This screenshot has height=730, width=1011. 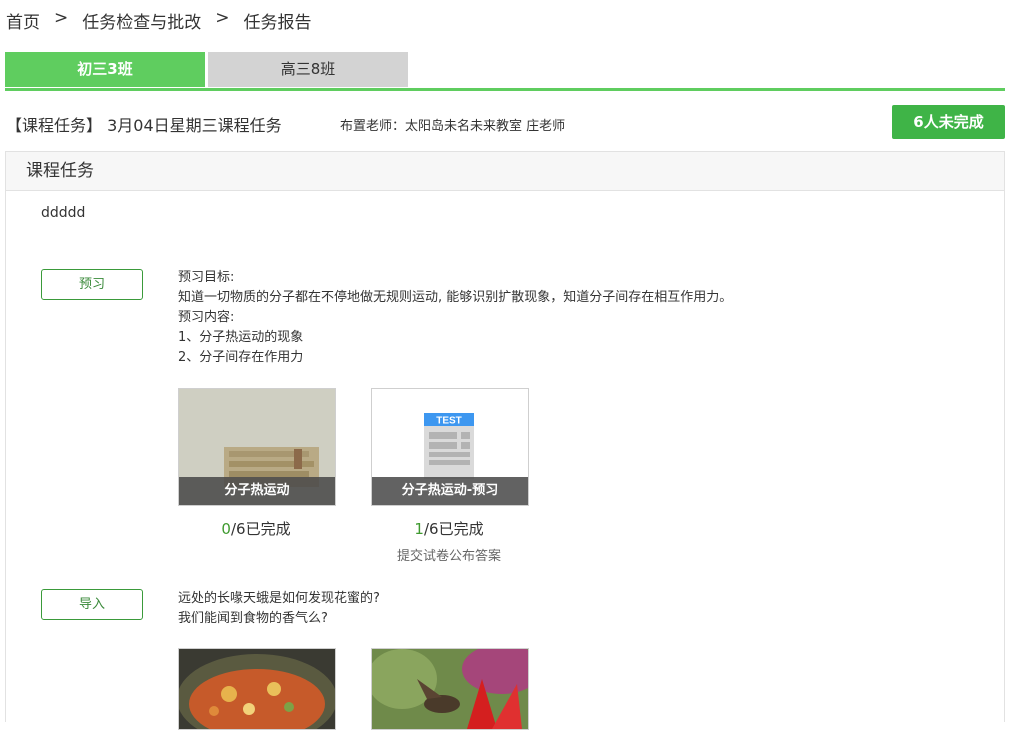 I want to click on task-description: ddddd, so click(x=63, y=213).